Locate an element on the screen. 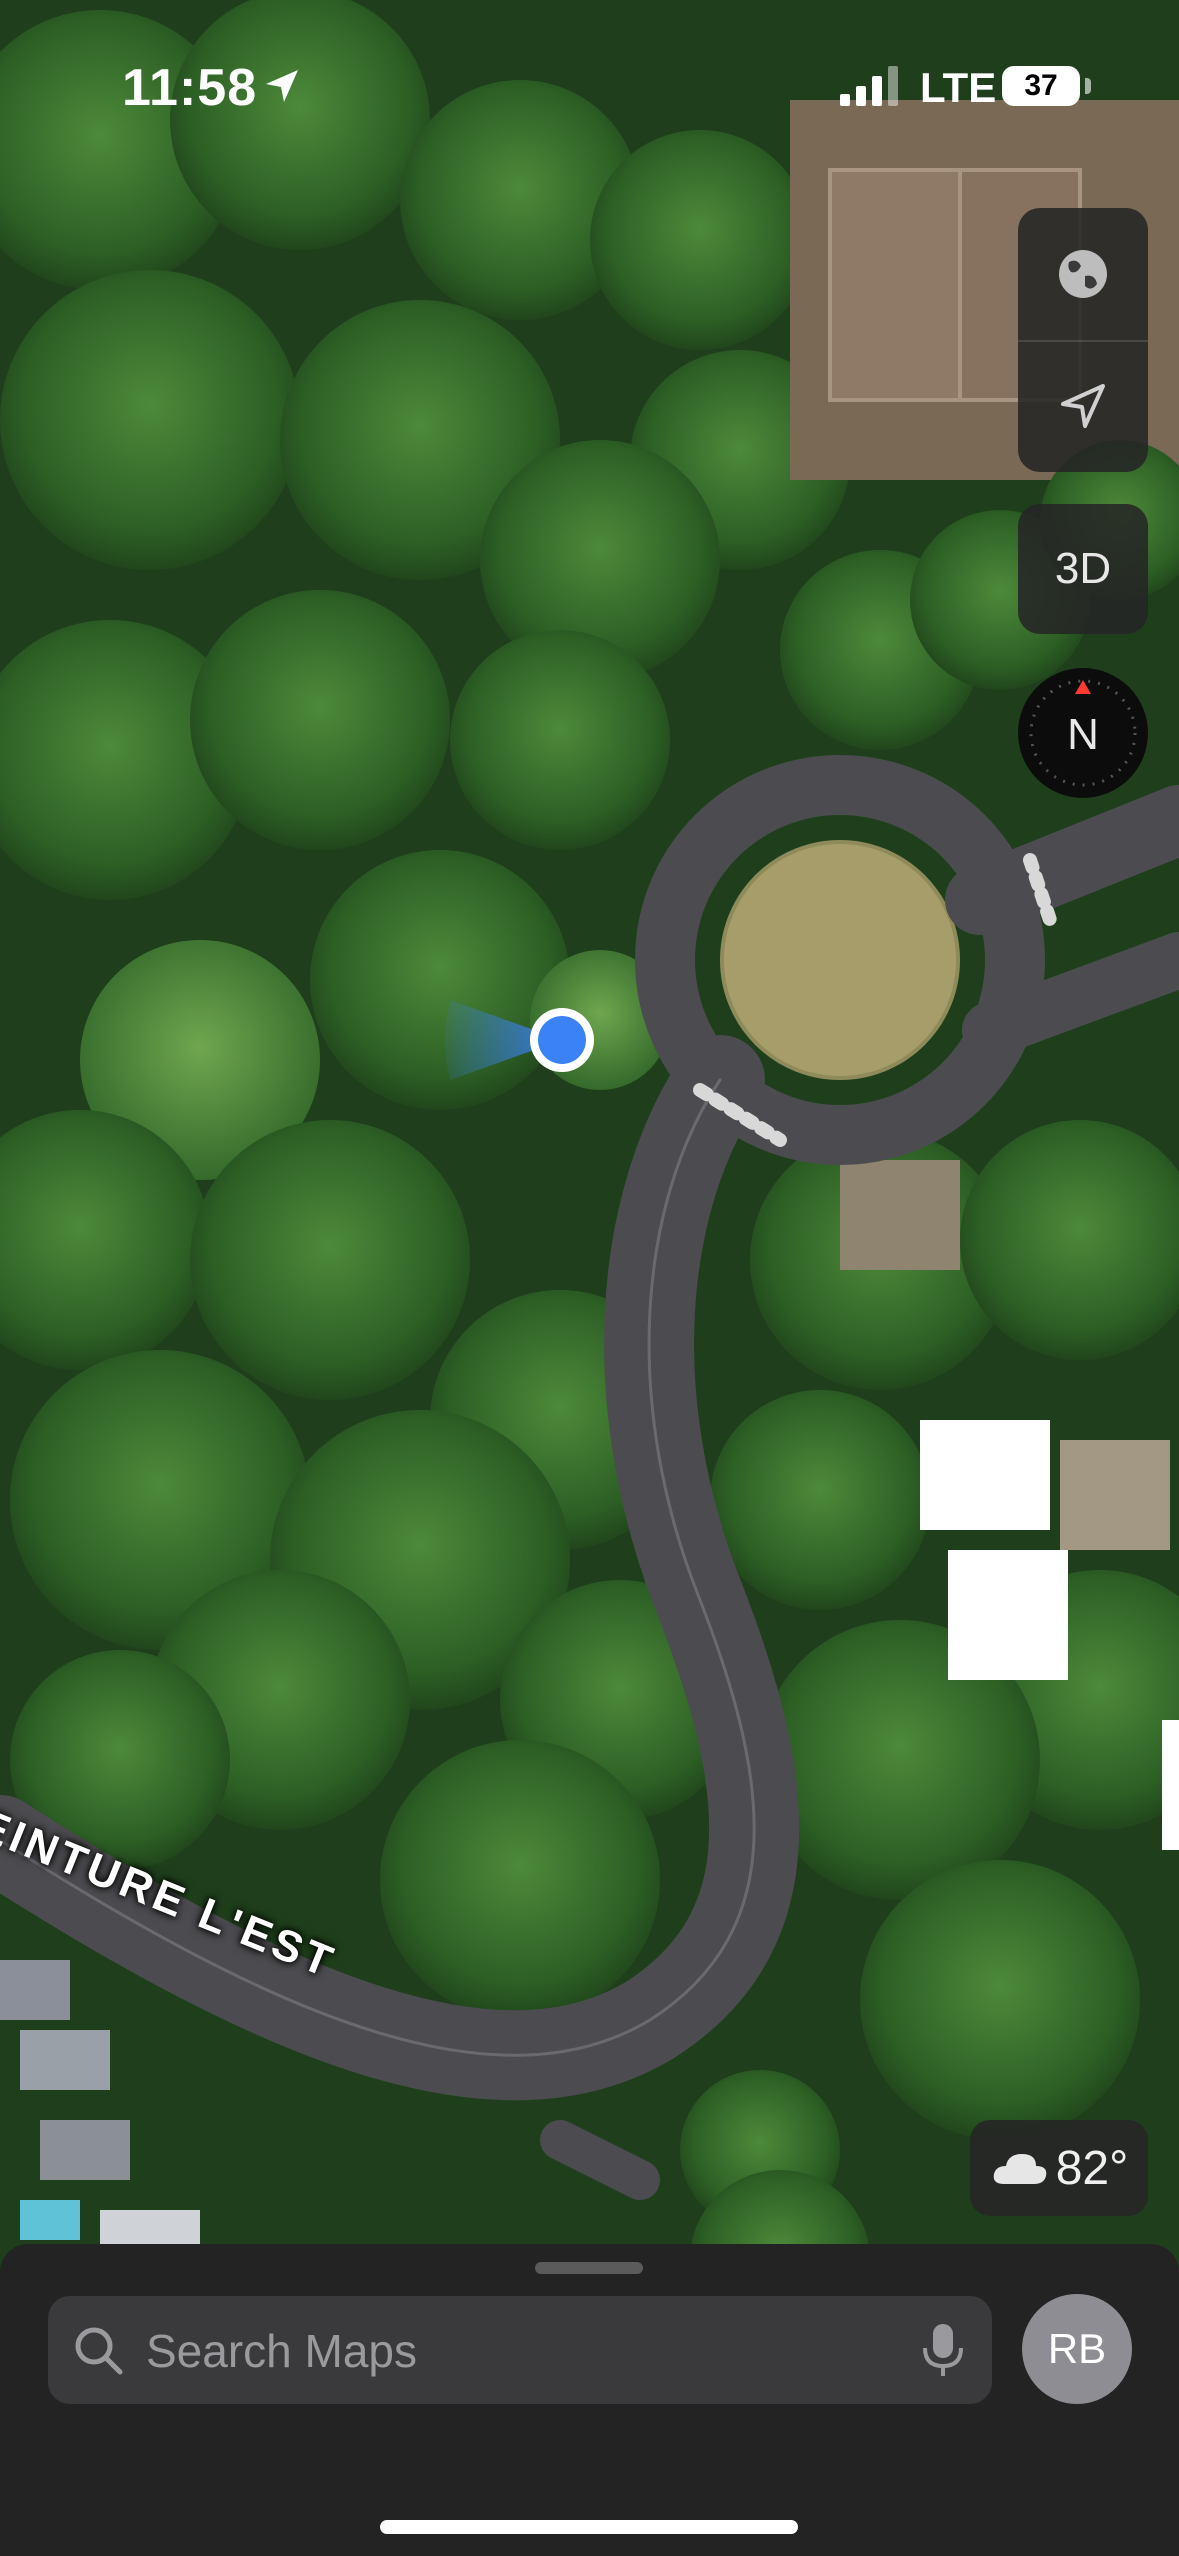 The image size is (1179, 2556). sheet-grabber is located at coordinates (589, 2268).